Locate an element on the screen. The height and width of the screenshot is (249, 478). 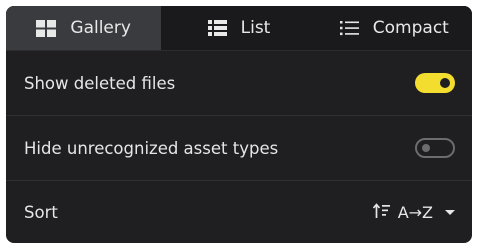
show-deleted-files-label: Show deleted files is located at coordinates (100, 83).